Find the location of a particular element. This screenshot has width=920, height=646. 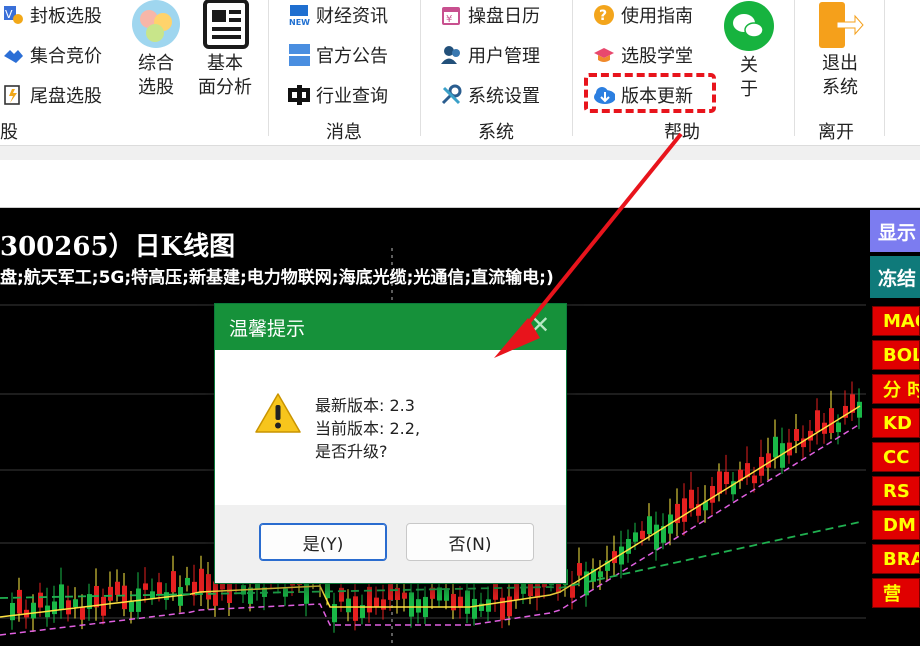

group-label-messages: 消息 is located at coordinates (344, 132).